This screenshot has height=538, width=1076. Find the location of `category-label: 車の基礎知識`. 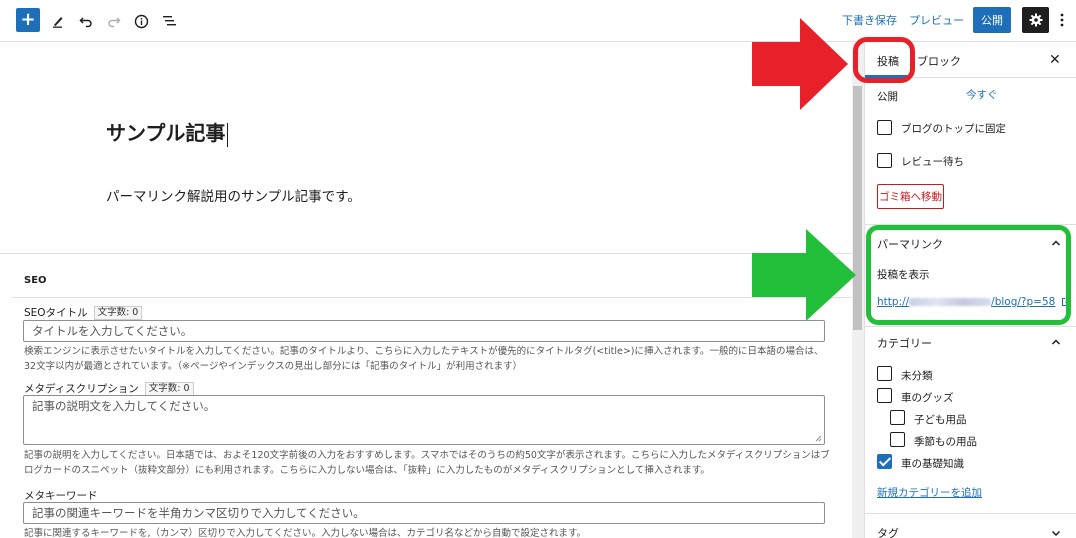

category-label: 車の基礎知識 is located at coordinates (932, 464).